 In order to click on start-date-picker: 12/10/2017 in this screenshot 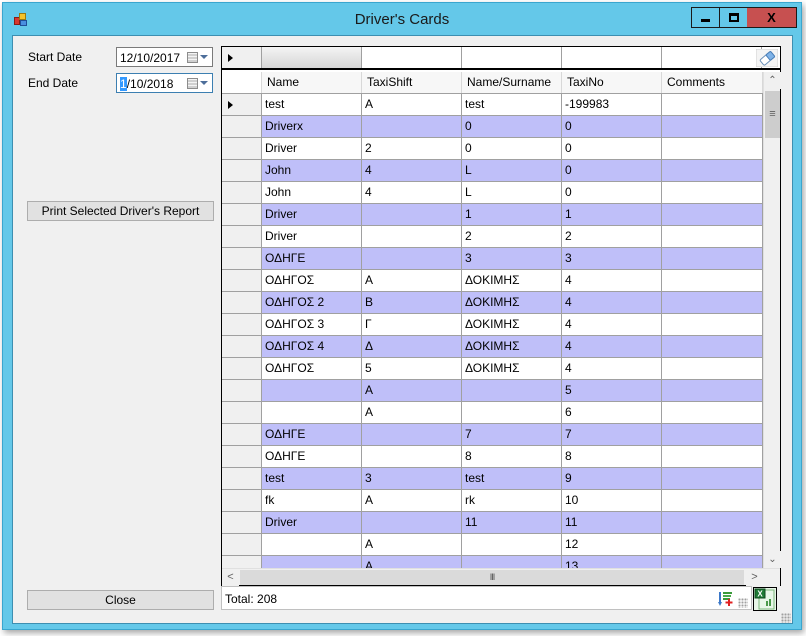, I will do `click(164, 57)`.